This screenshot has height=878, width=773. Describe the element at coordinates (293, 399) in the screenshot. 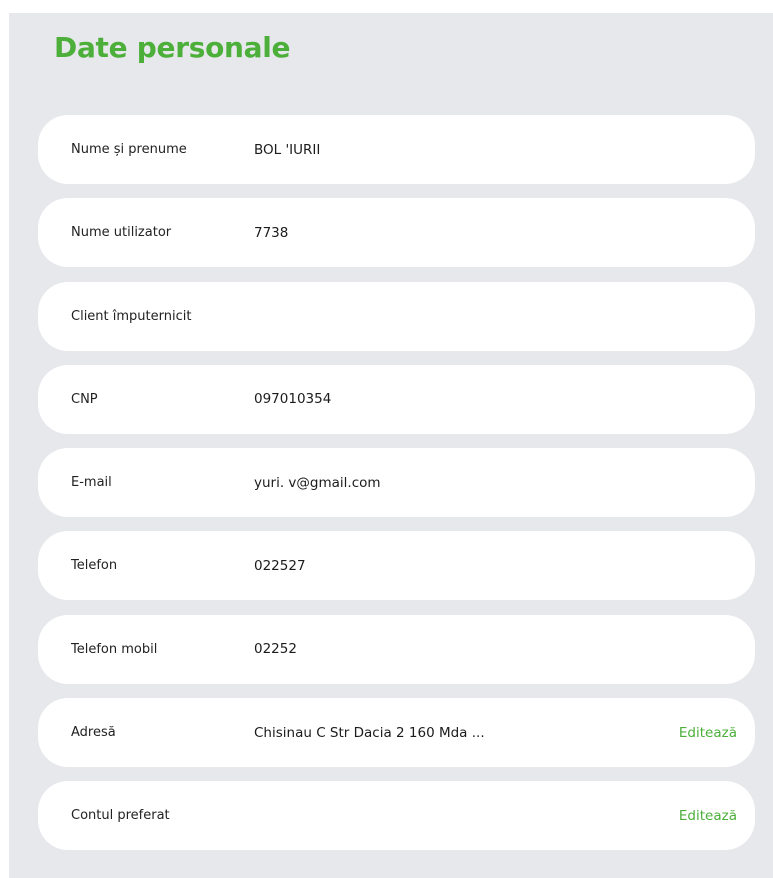

I see `field-value-cnp: 097010354` at that location.